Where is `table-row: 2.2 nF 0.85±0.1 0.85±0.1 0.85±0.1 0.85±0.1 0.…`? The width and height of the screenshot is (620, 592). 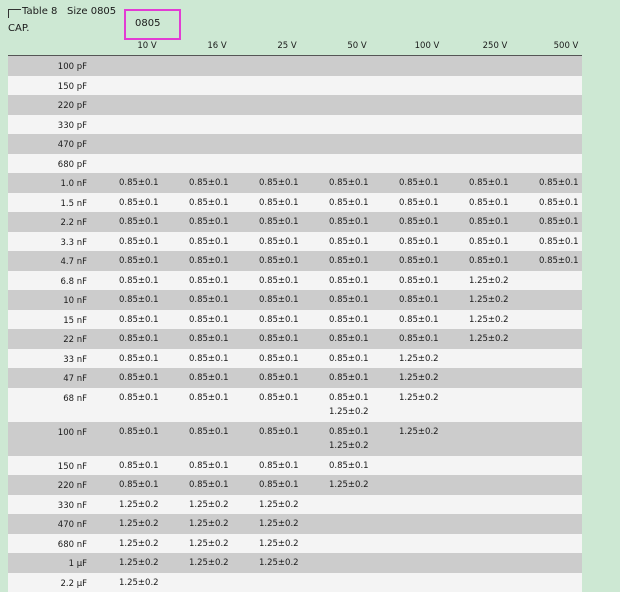
table-row: 2.2 nF 0.85±0.1 0.85±0.1 0.85±0.1 0.85±0.1 0.… is located at coordinates (295, 222).